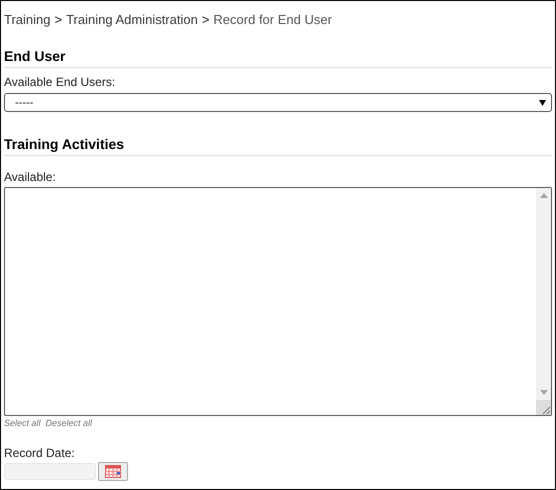 This screenshot has height=490, width=556. I want to click on calendar-icon, so click(113, 471).